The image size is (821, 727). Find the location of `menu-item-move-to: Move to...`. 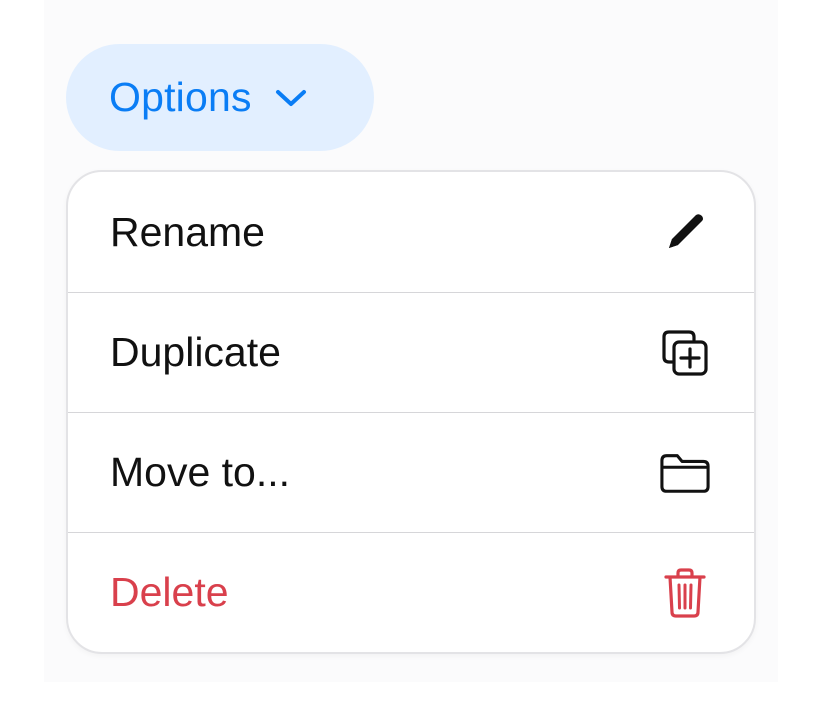

menu-item-move-to: Move to... is located at coordinates (411, 472).